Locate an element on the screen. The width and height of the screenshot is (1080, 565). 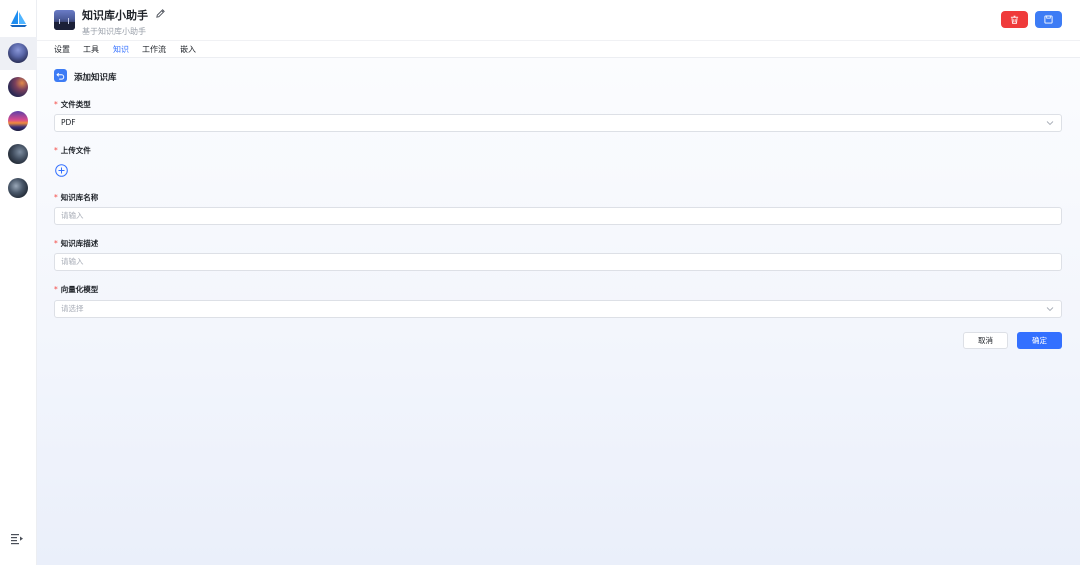
upload-label: * 上传文件 is located at coordinates (72, 150).